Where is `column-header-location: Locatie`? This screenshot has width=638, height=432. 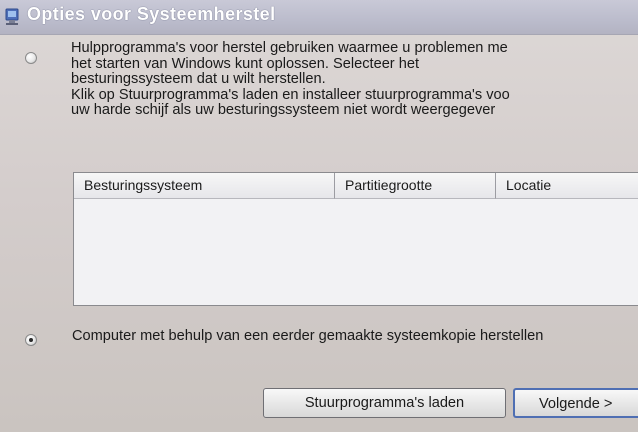 column-header-location: Locatie is located at coordinates (567, 186).